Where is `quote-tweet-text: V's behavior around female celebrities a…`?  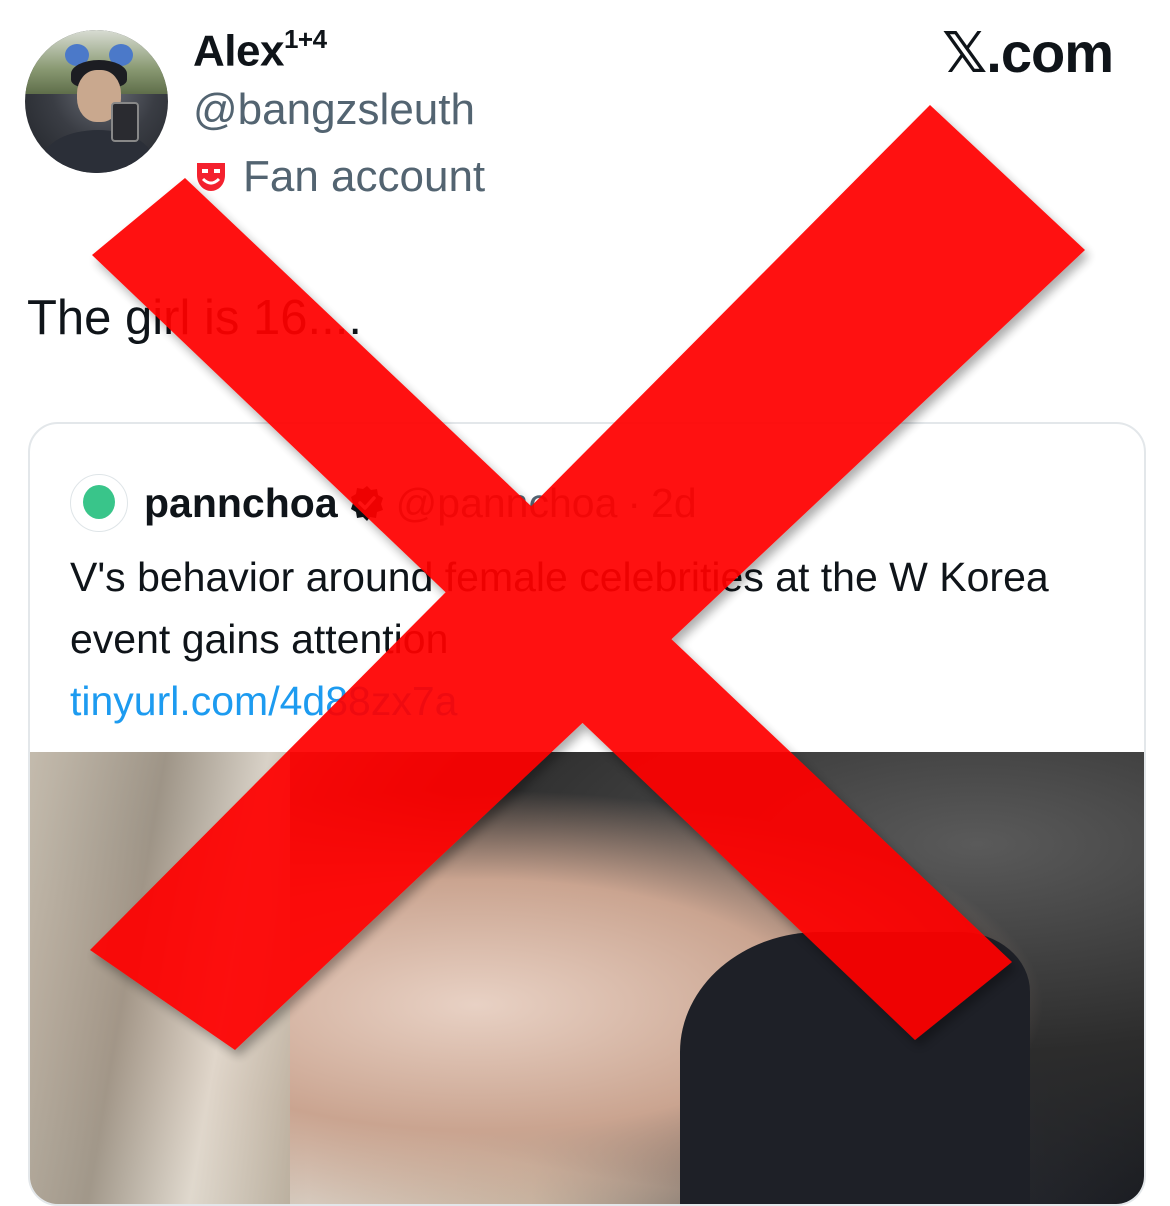 quote-tweet-text: V's behavior around female celebrities a… is located at coordinates (559, 608).